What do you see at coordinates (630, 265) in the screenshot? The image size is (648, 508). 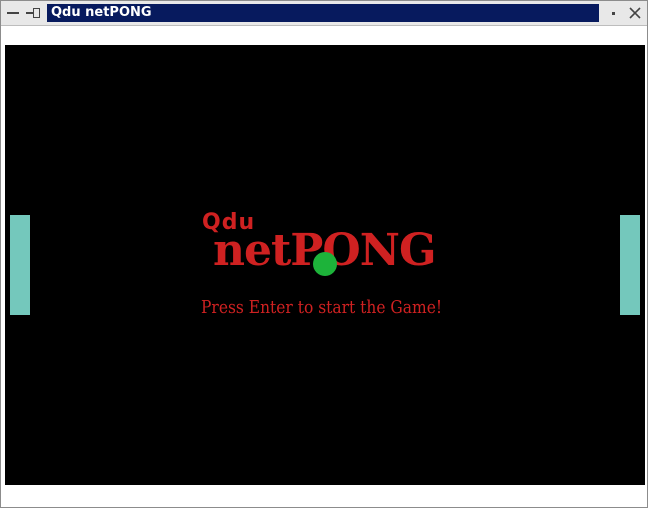 I see `right-paddle` at bounding box center [630, 265].